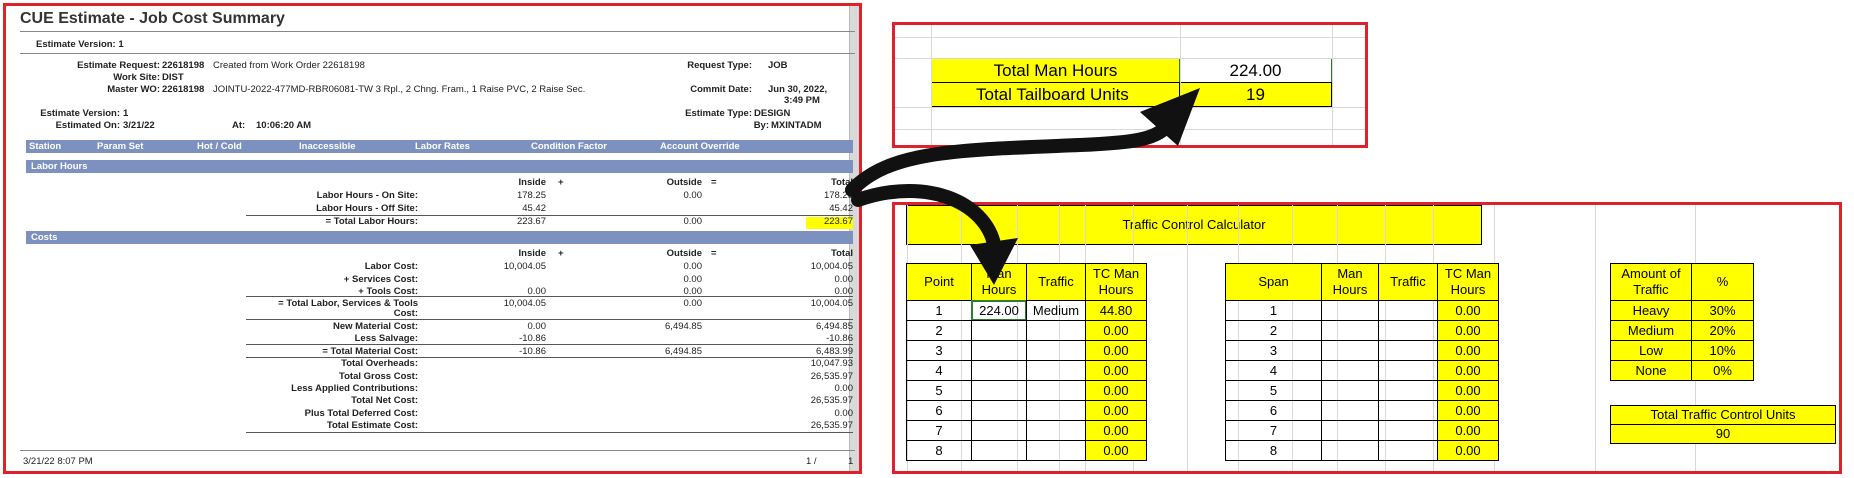 Image resolution: width=1854 pixels, height=478 pixels. What do you see at coordinates (934, 234) in the screenshot?
I see `arrow-to-point-man-hours` at bounding box center [934, 234].